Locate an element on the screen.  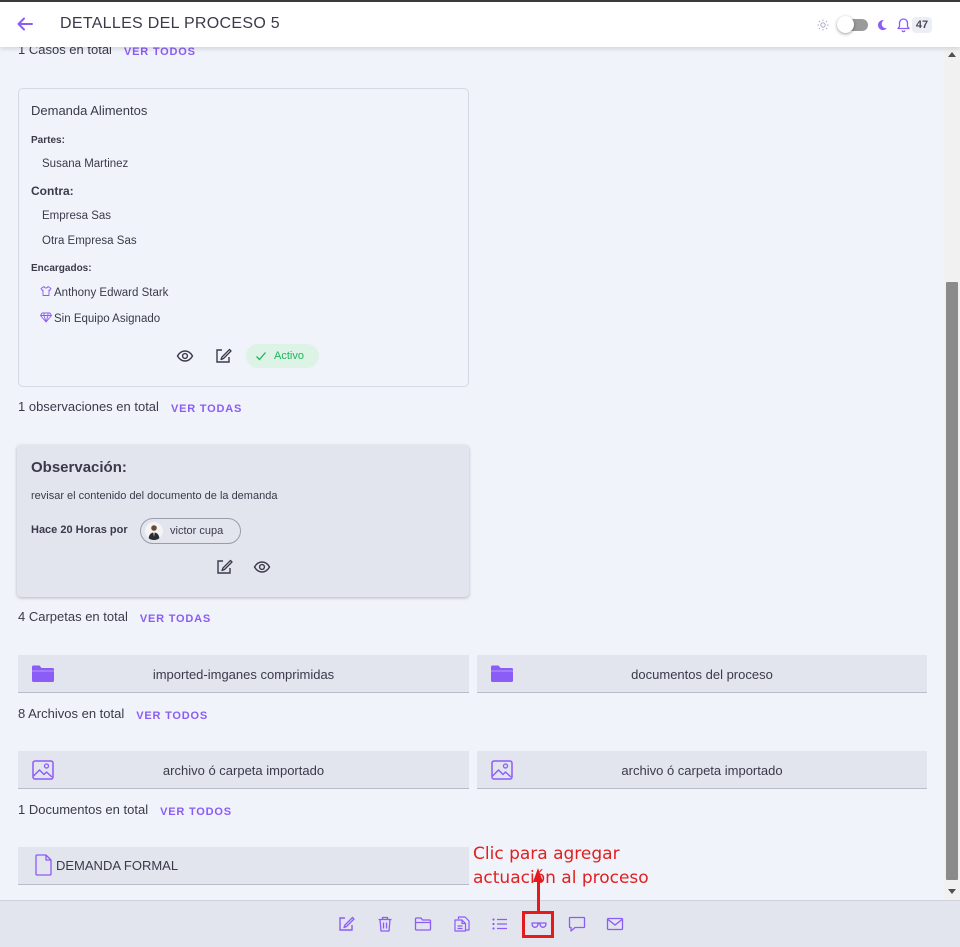
assigned-label: Encargados: is located at coordinates (61, 268).